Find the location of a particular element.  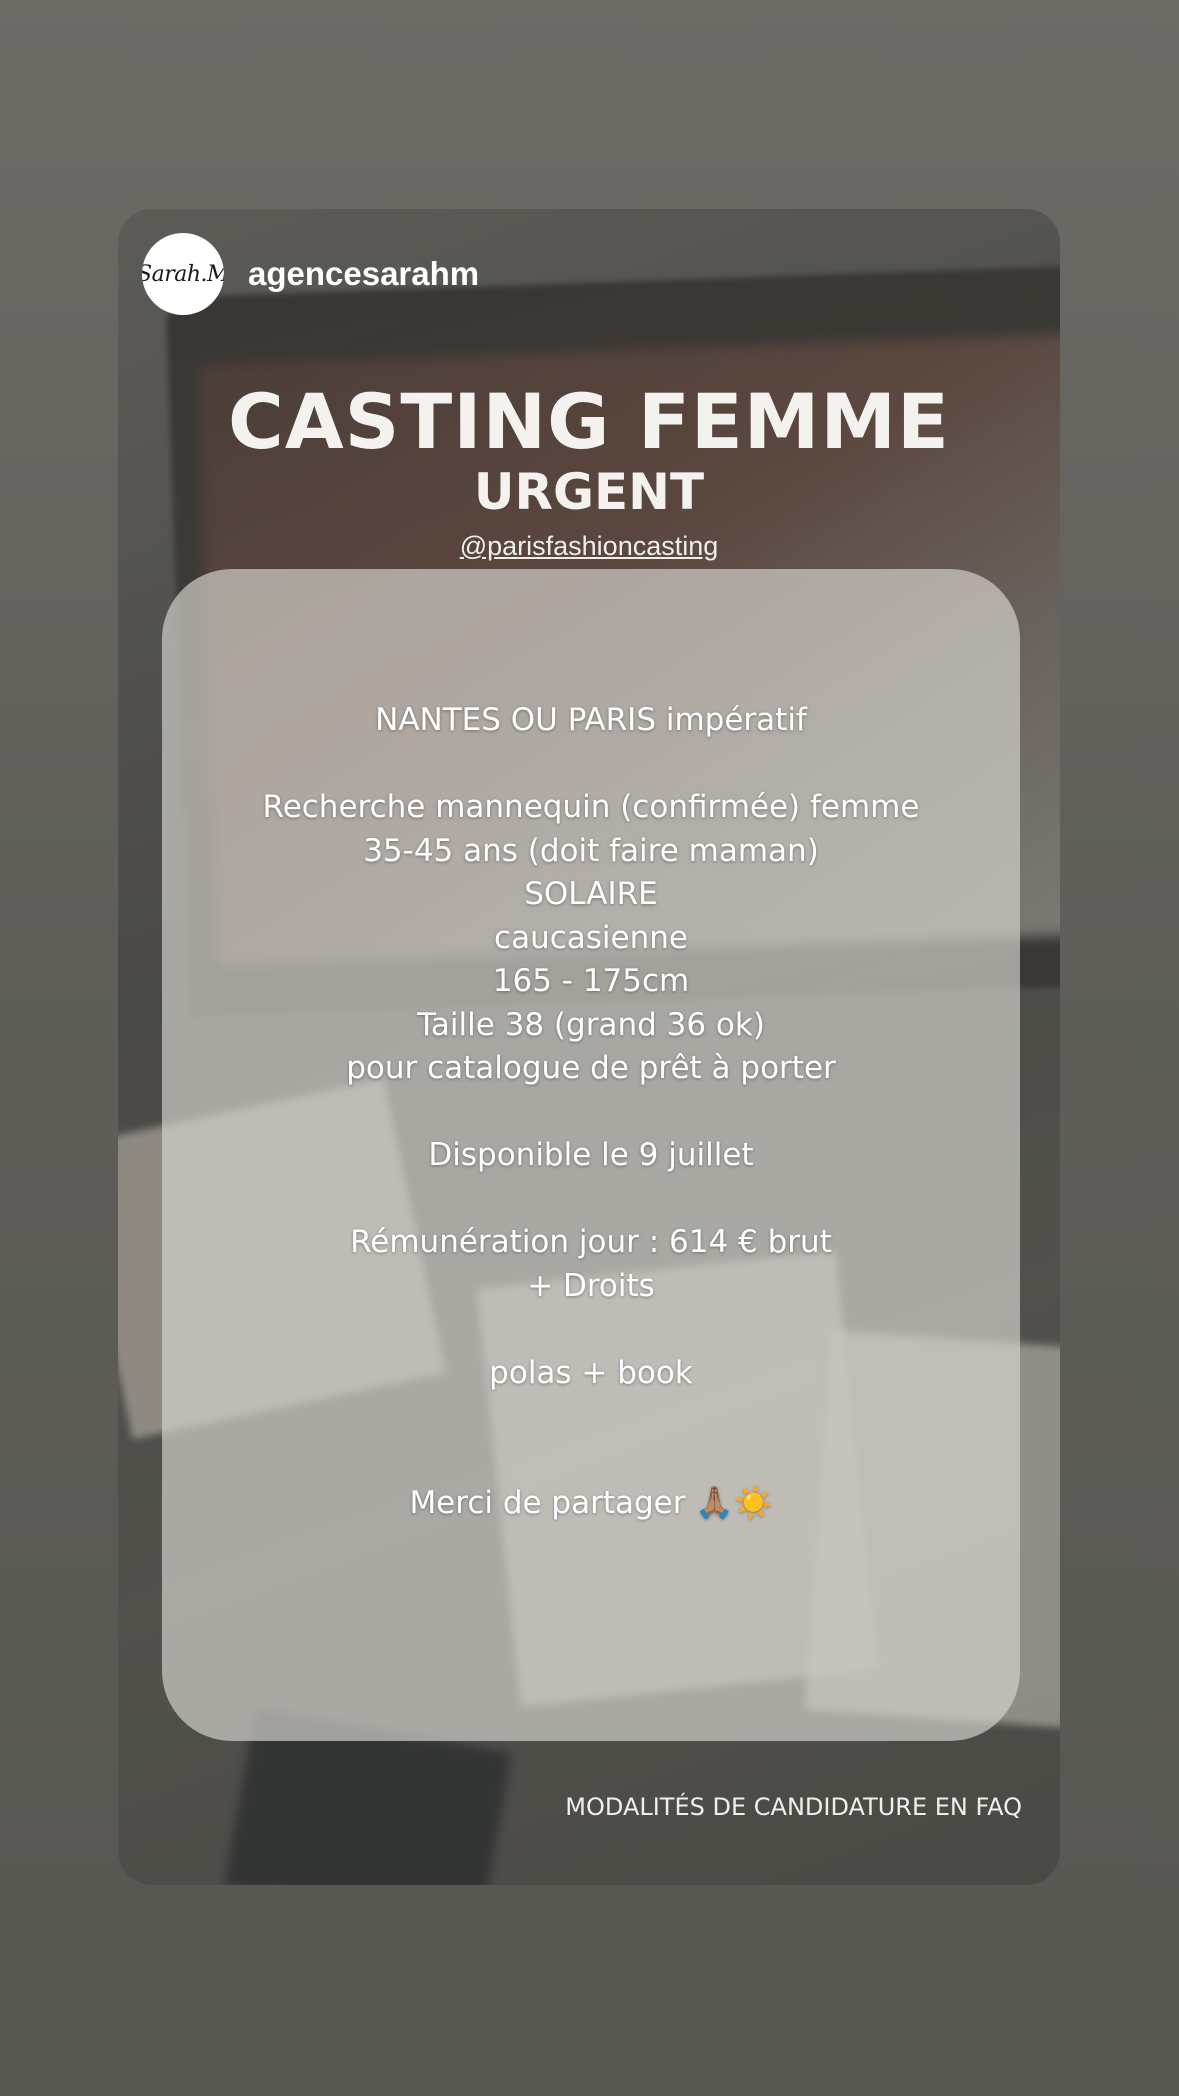

story-header: Sarah.M agencesarahm is located at coordinates (310, 274).